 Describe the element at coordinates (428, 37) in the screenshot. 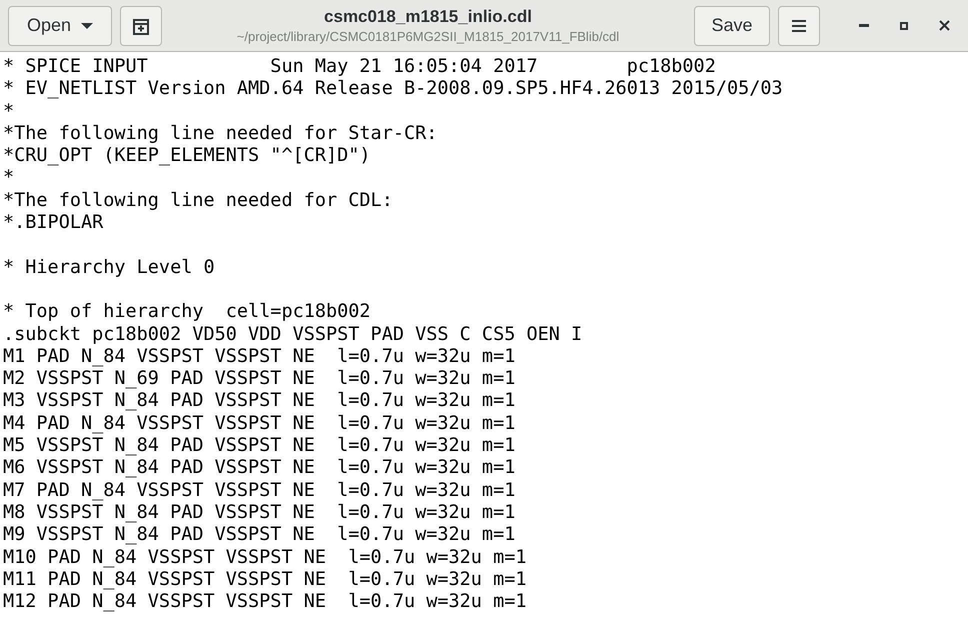

I see `file-path: ~/project/library/CSMC0181P6MG2SII_M1815_2017V11_FBlib/cdl` at that location.